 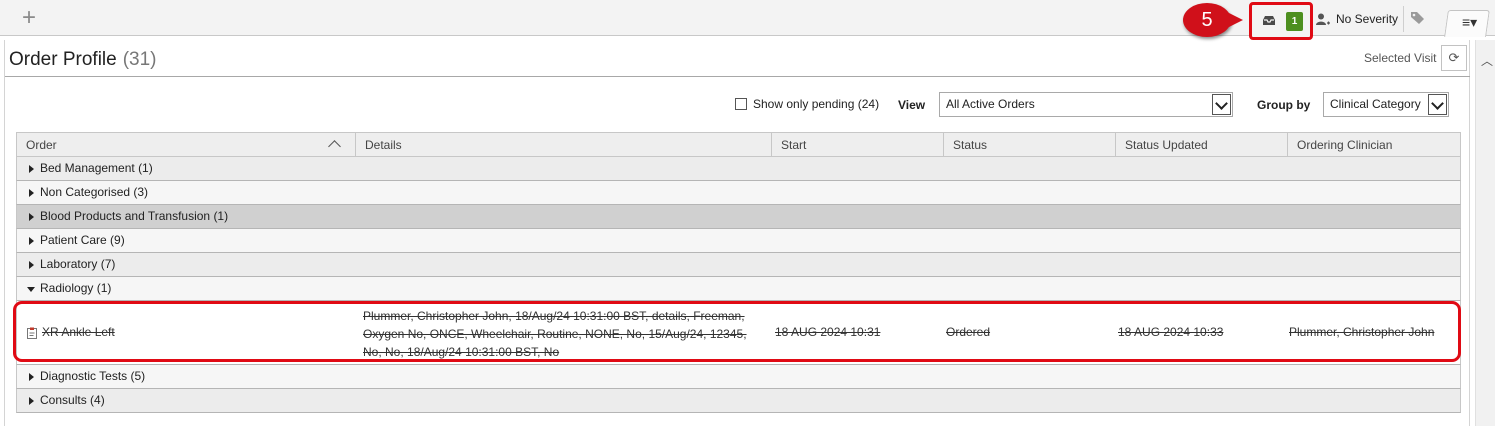 What do you see at coordinates (1400, 58) in the screenshot?
I see `selected-visit-label: Selected Visit` at bounding box center [1400, 58].